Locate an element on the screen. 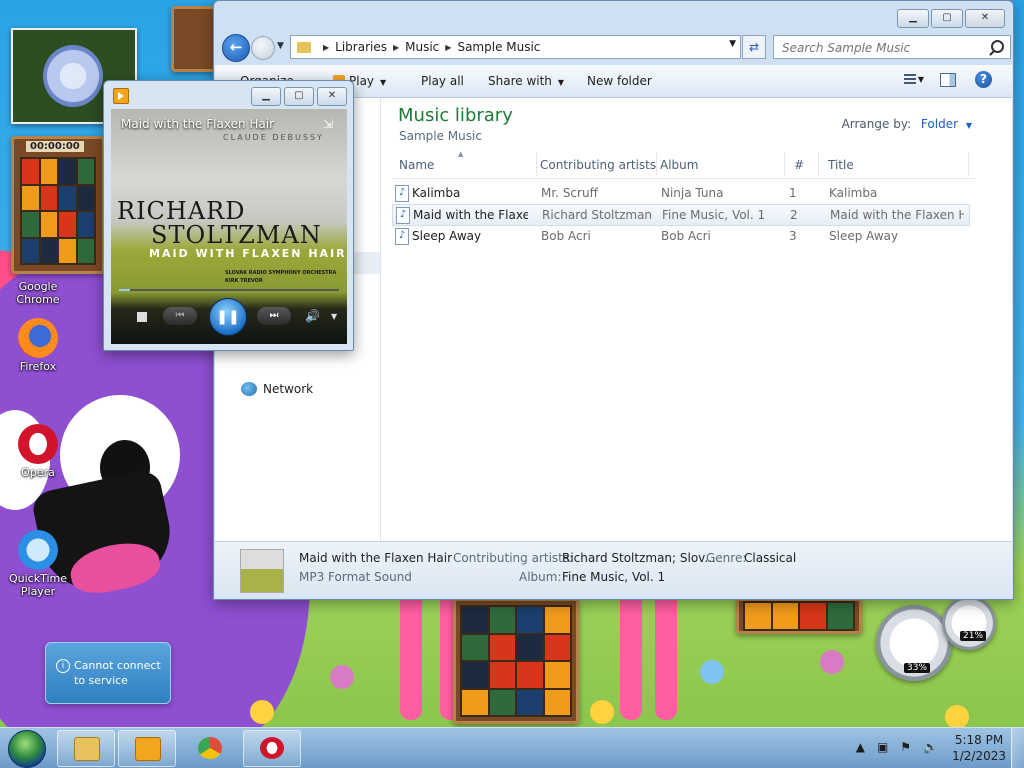  desktop-icon-quicktime: QuickTime Player is located at coordinates (38, 564).